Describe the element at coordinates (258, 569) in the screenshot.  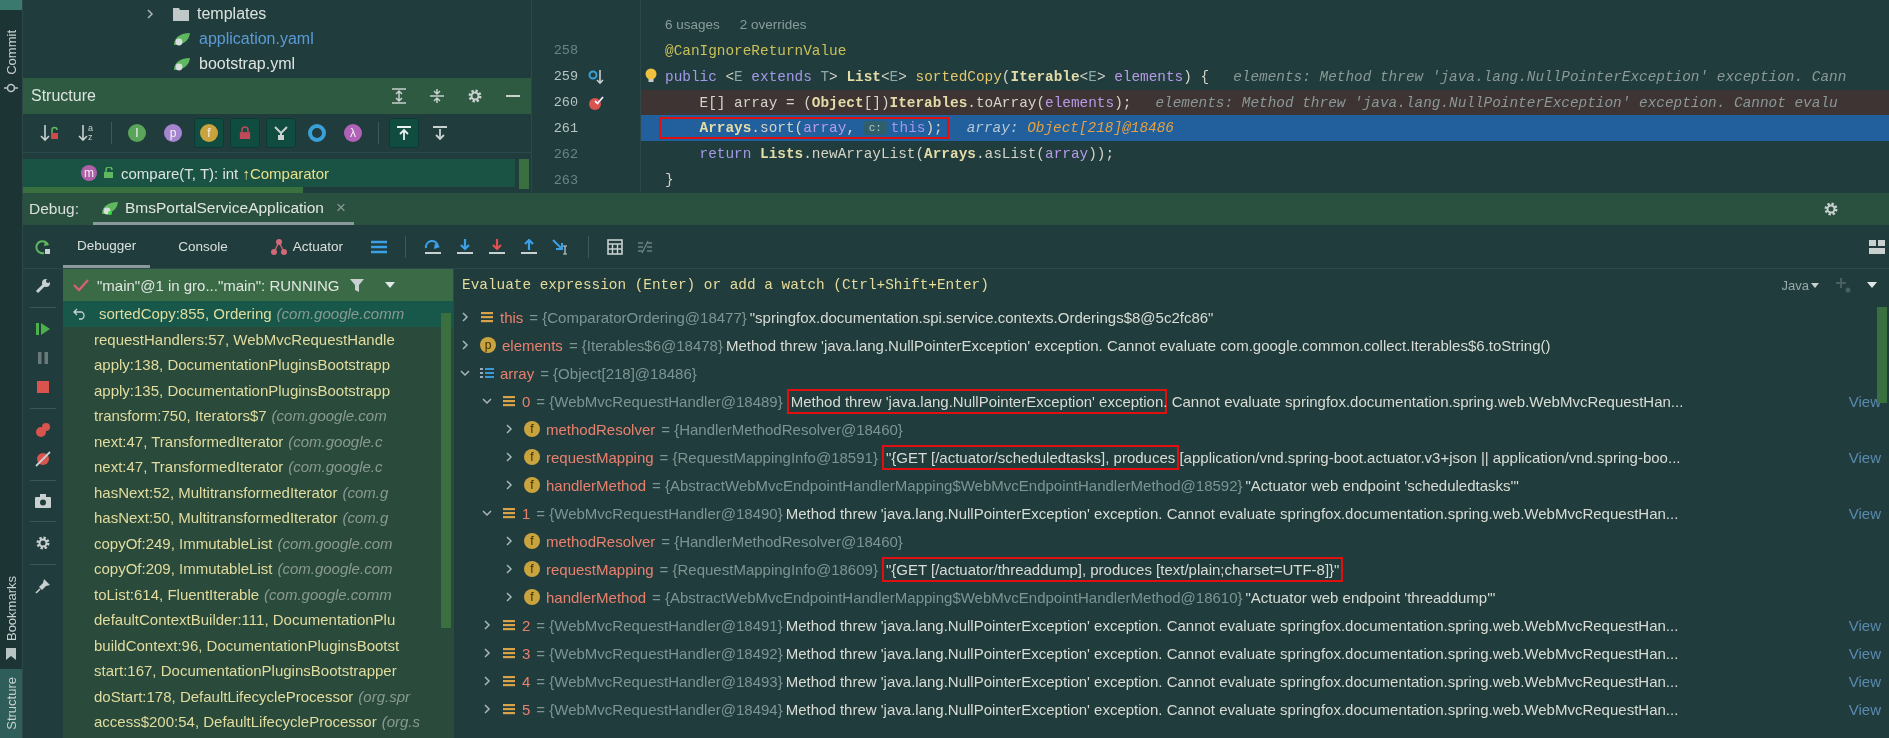
I see `stack-frame: copyOf:209, ImmutableList (com.google.com` at that location.